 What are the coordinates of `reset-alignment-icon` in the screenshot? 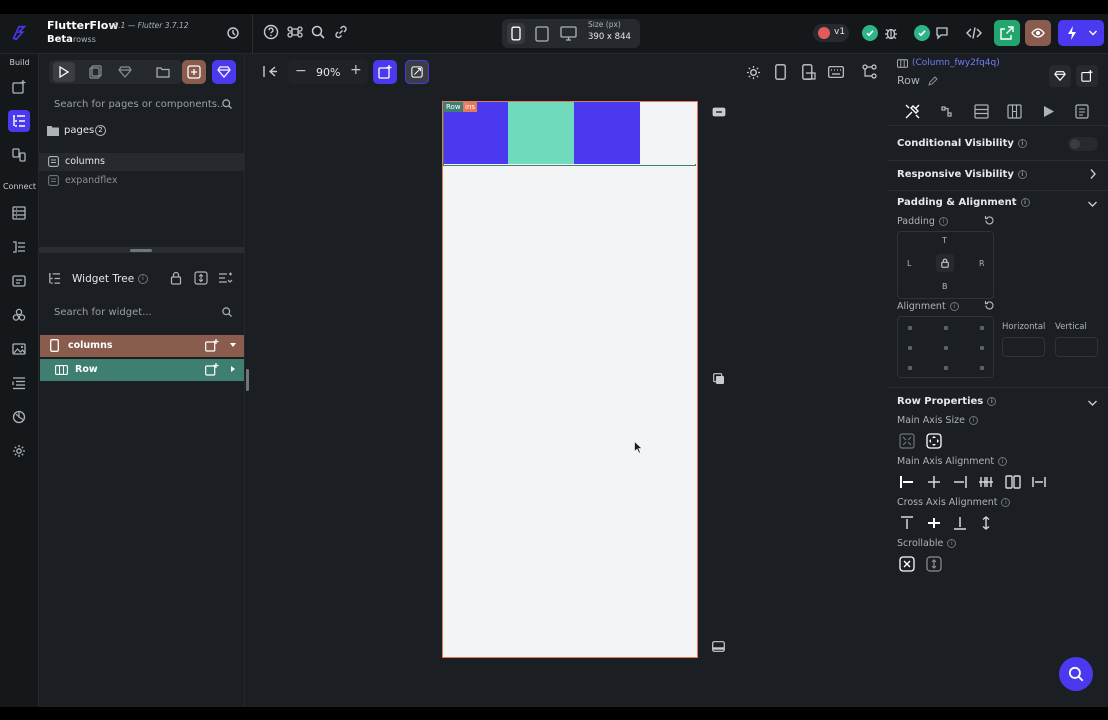 It's located at (989, 305).